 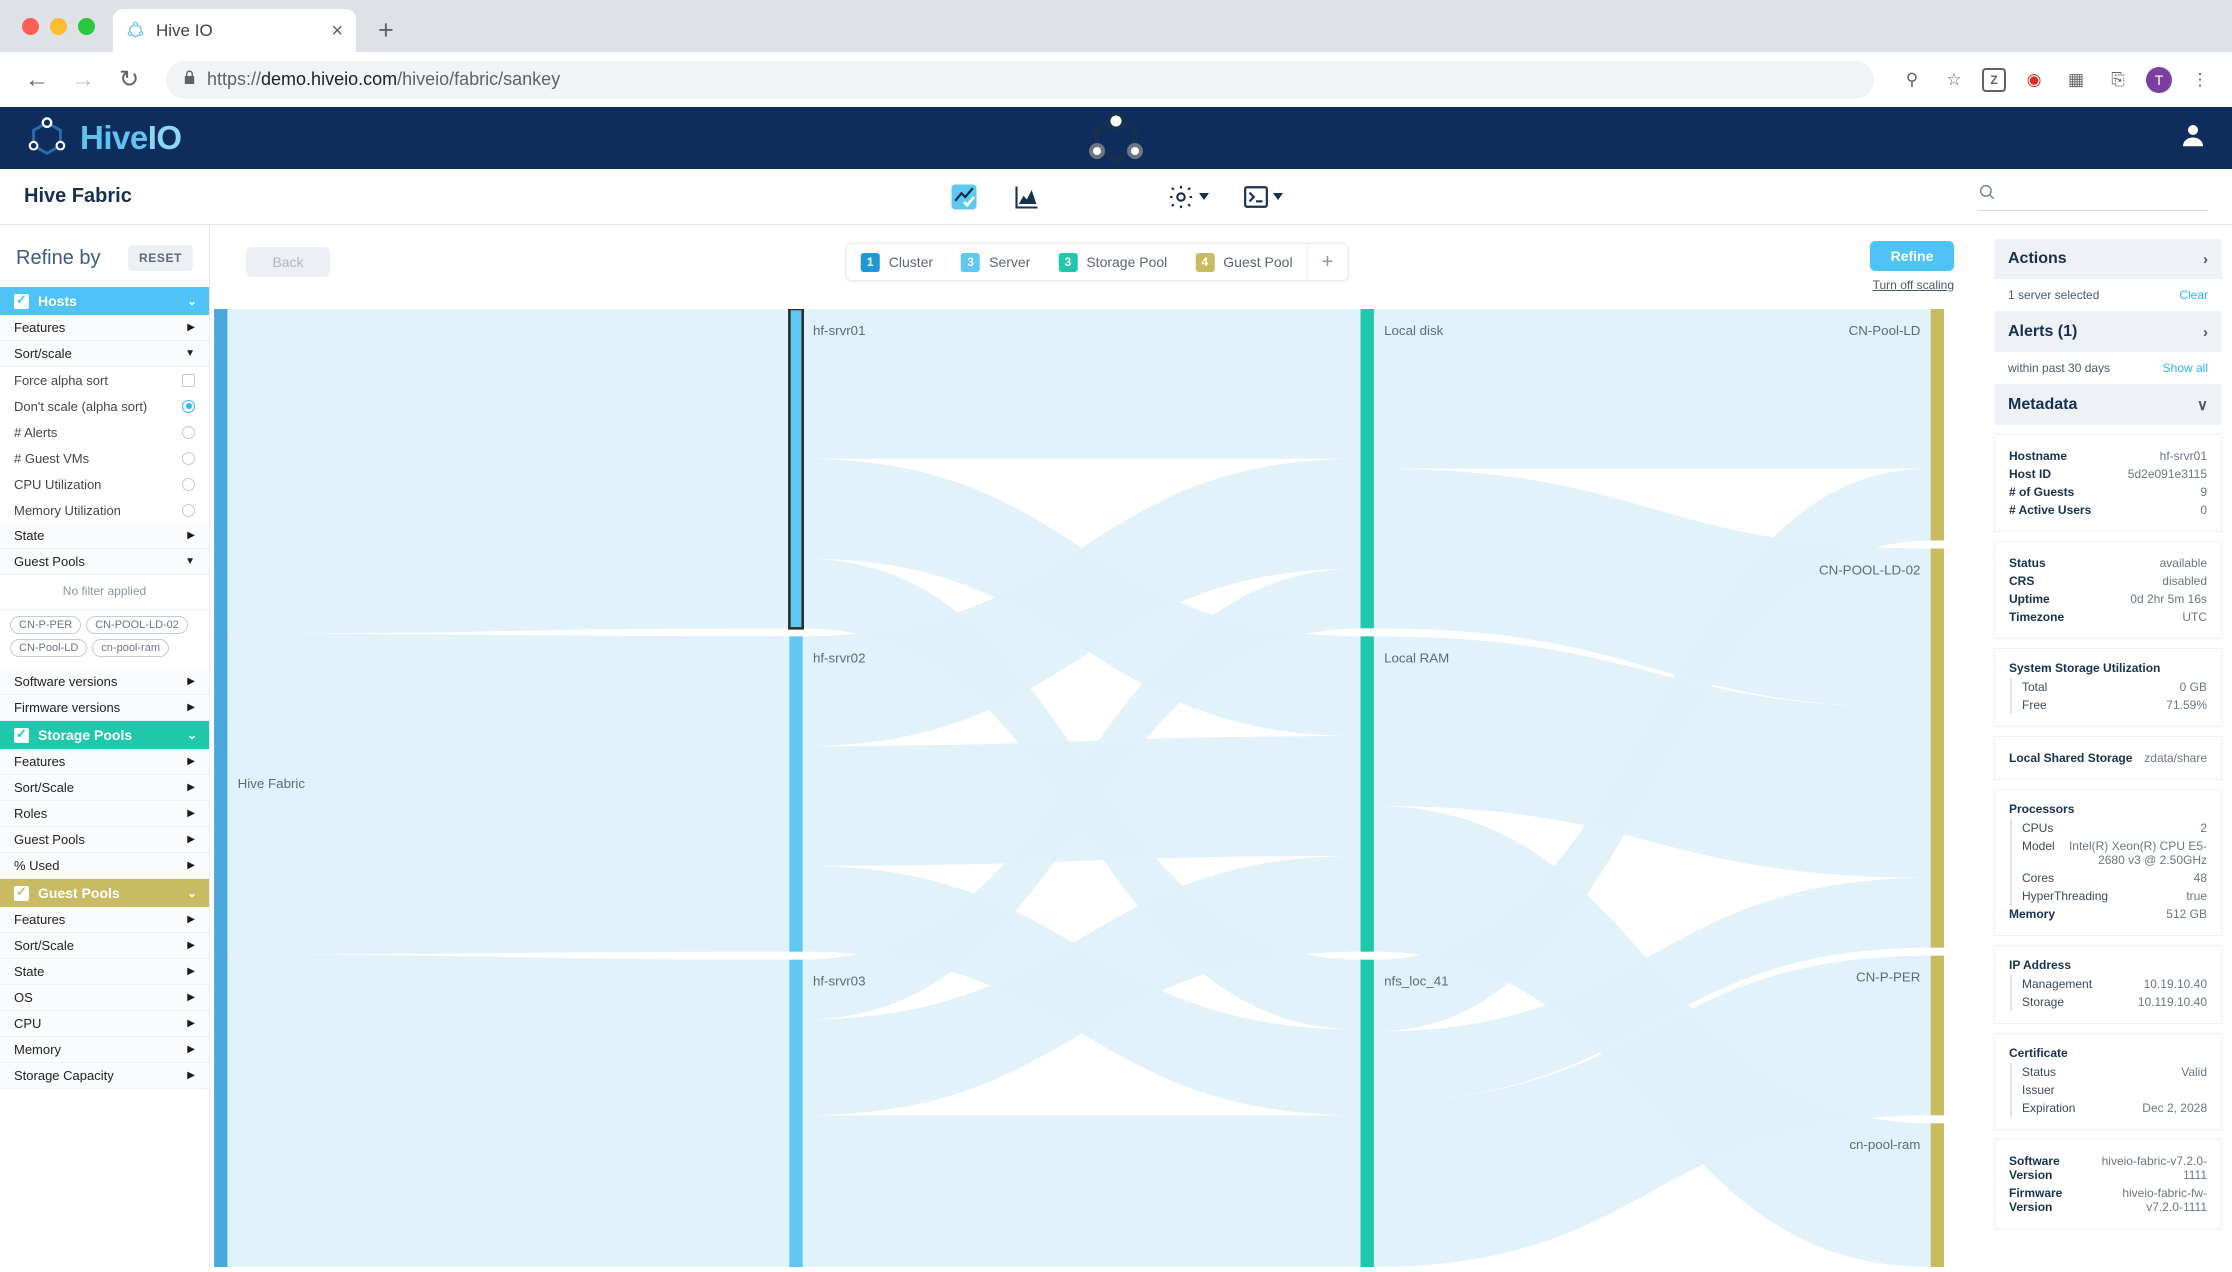 I want to click on sidebar-option-force-alpha-sort: Force alpha sort, so click(x=104, y=380).